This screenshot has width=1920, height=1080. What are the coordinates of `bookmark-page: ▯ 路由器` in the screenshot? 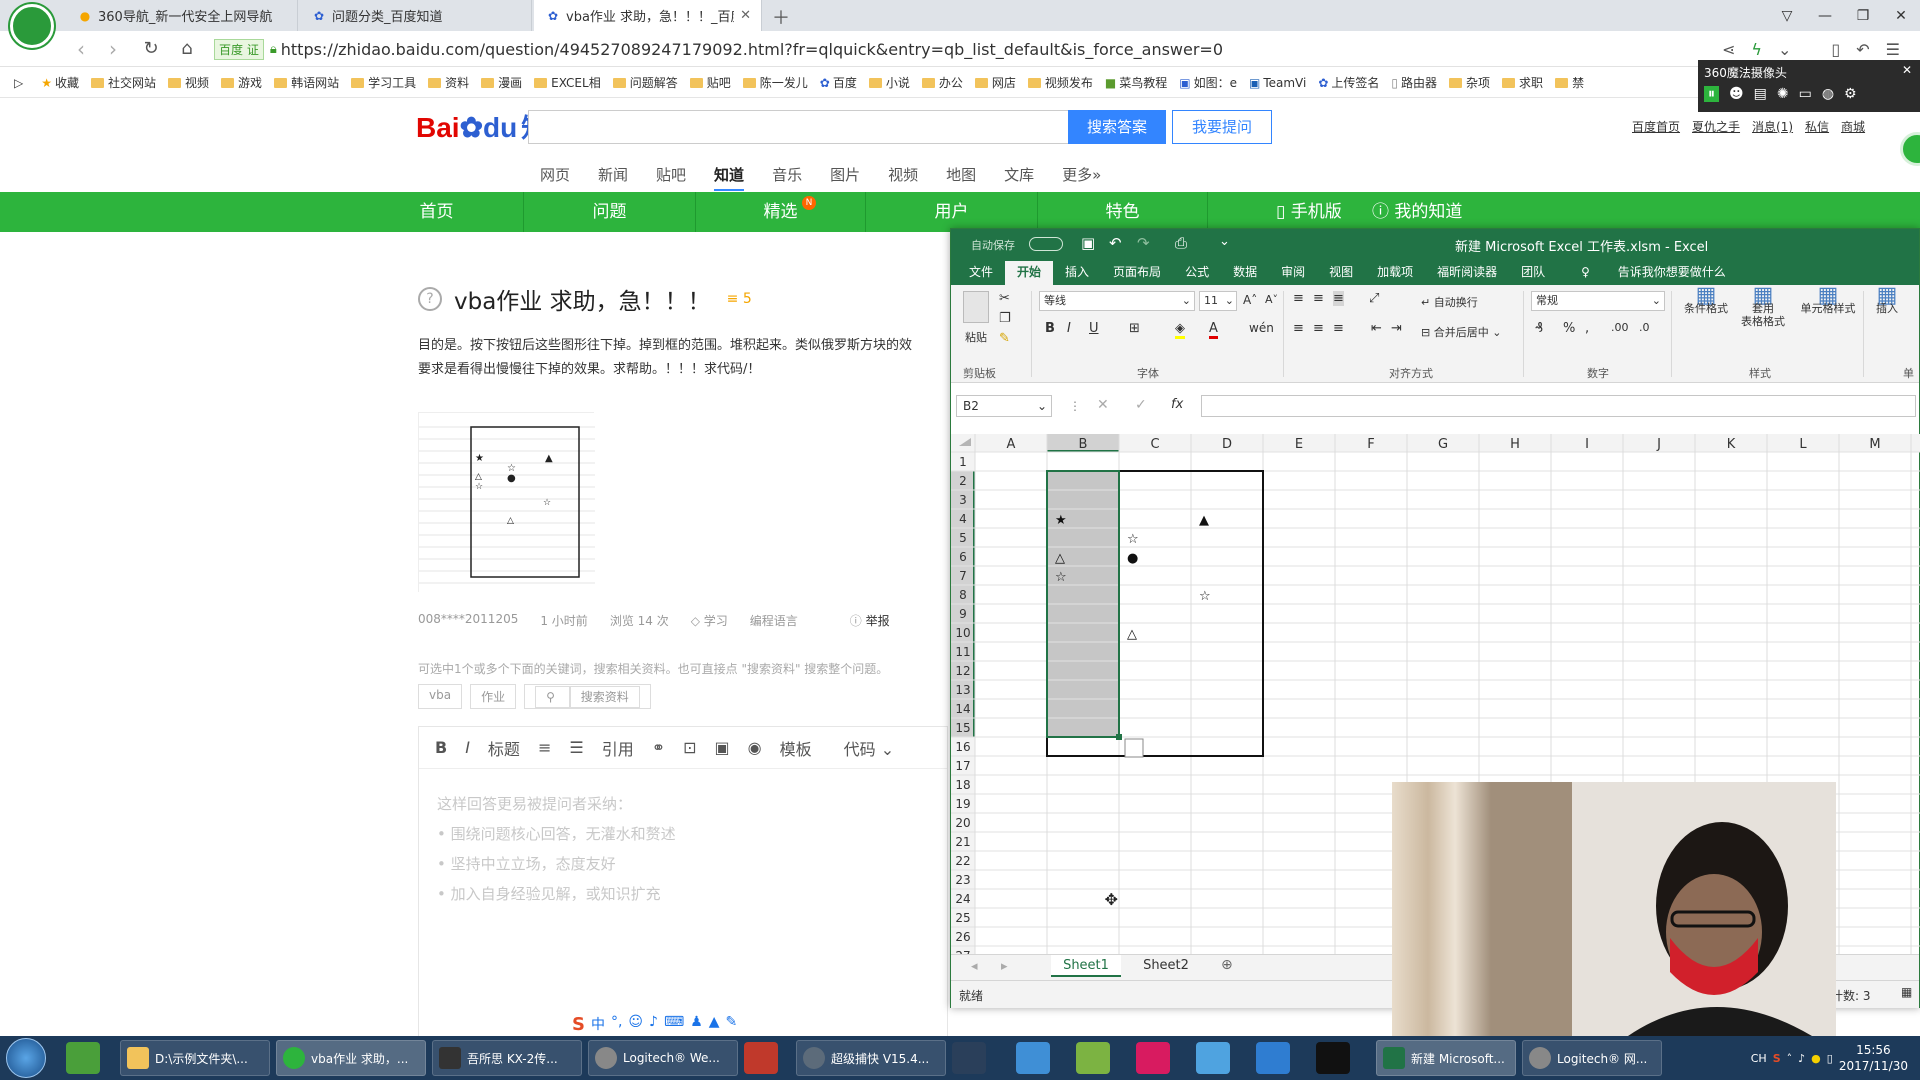 It's located at (1414, 82).